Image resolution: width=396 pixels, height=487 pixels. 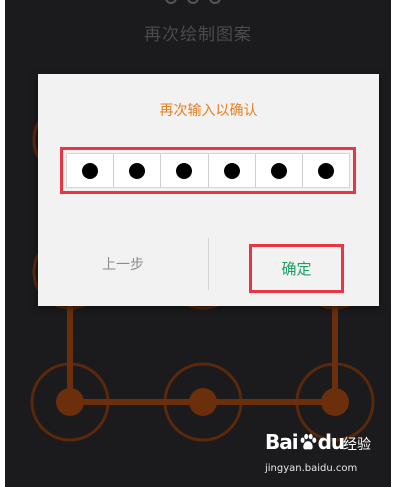 I want to click on logo-text-2: du, so click(x=331, y=442).